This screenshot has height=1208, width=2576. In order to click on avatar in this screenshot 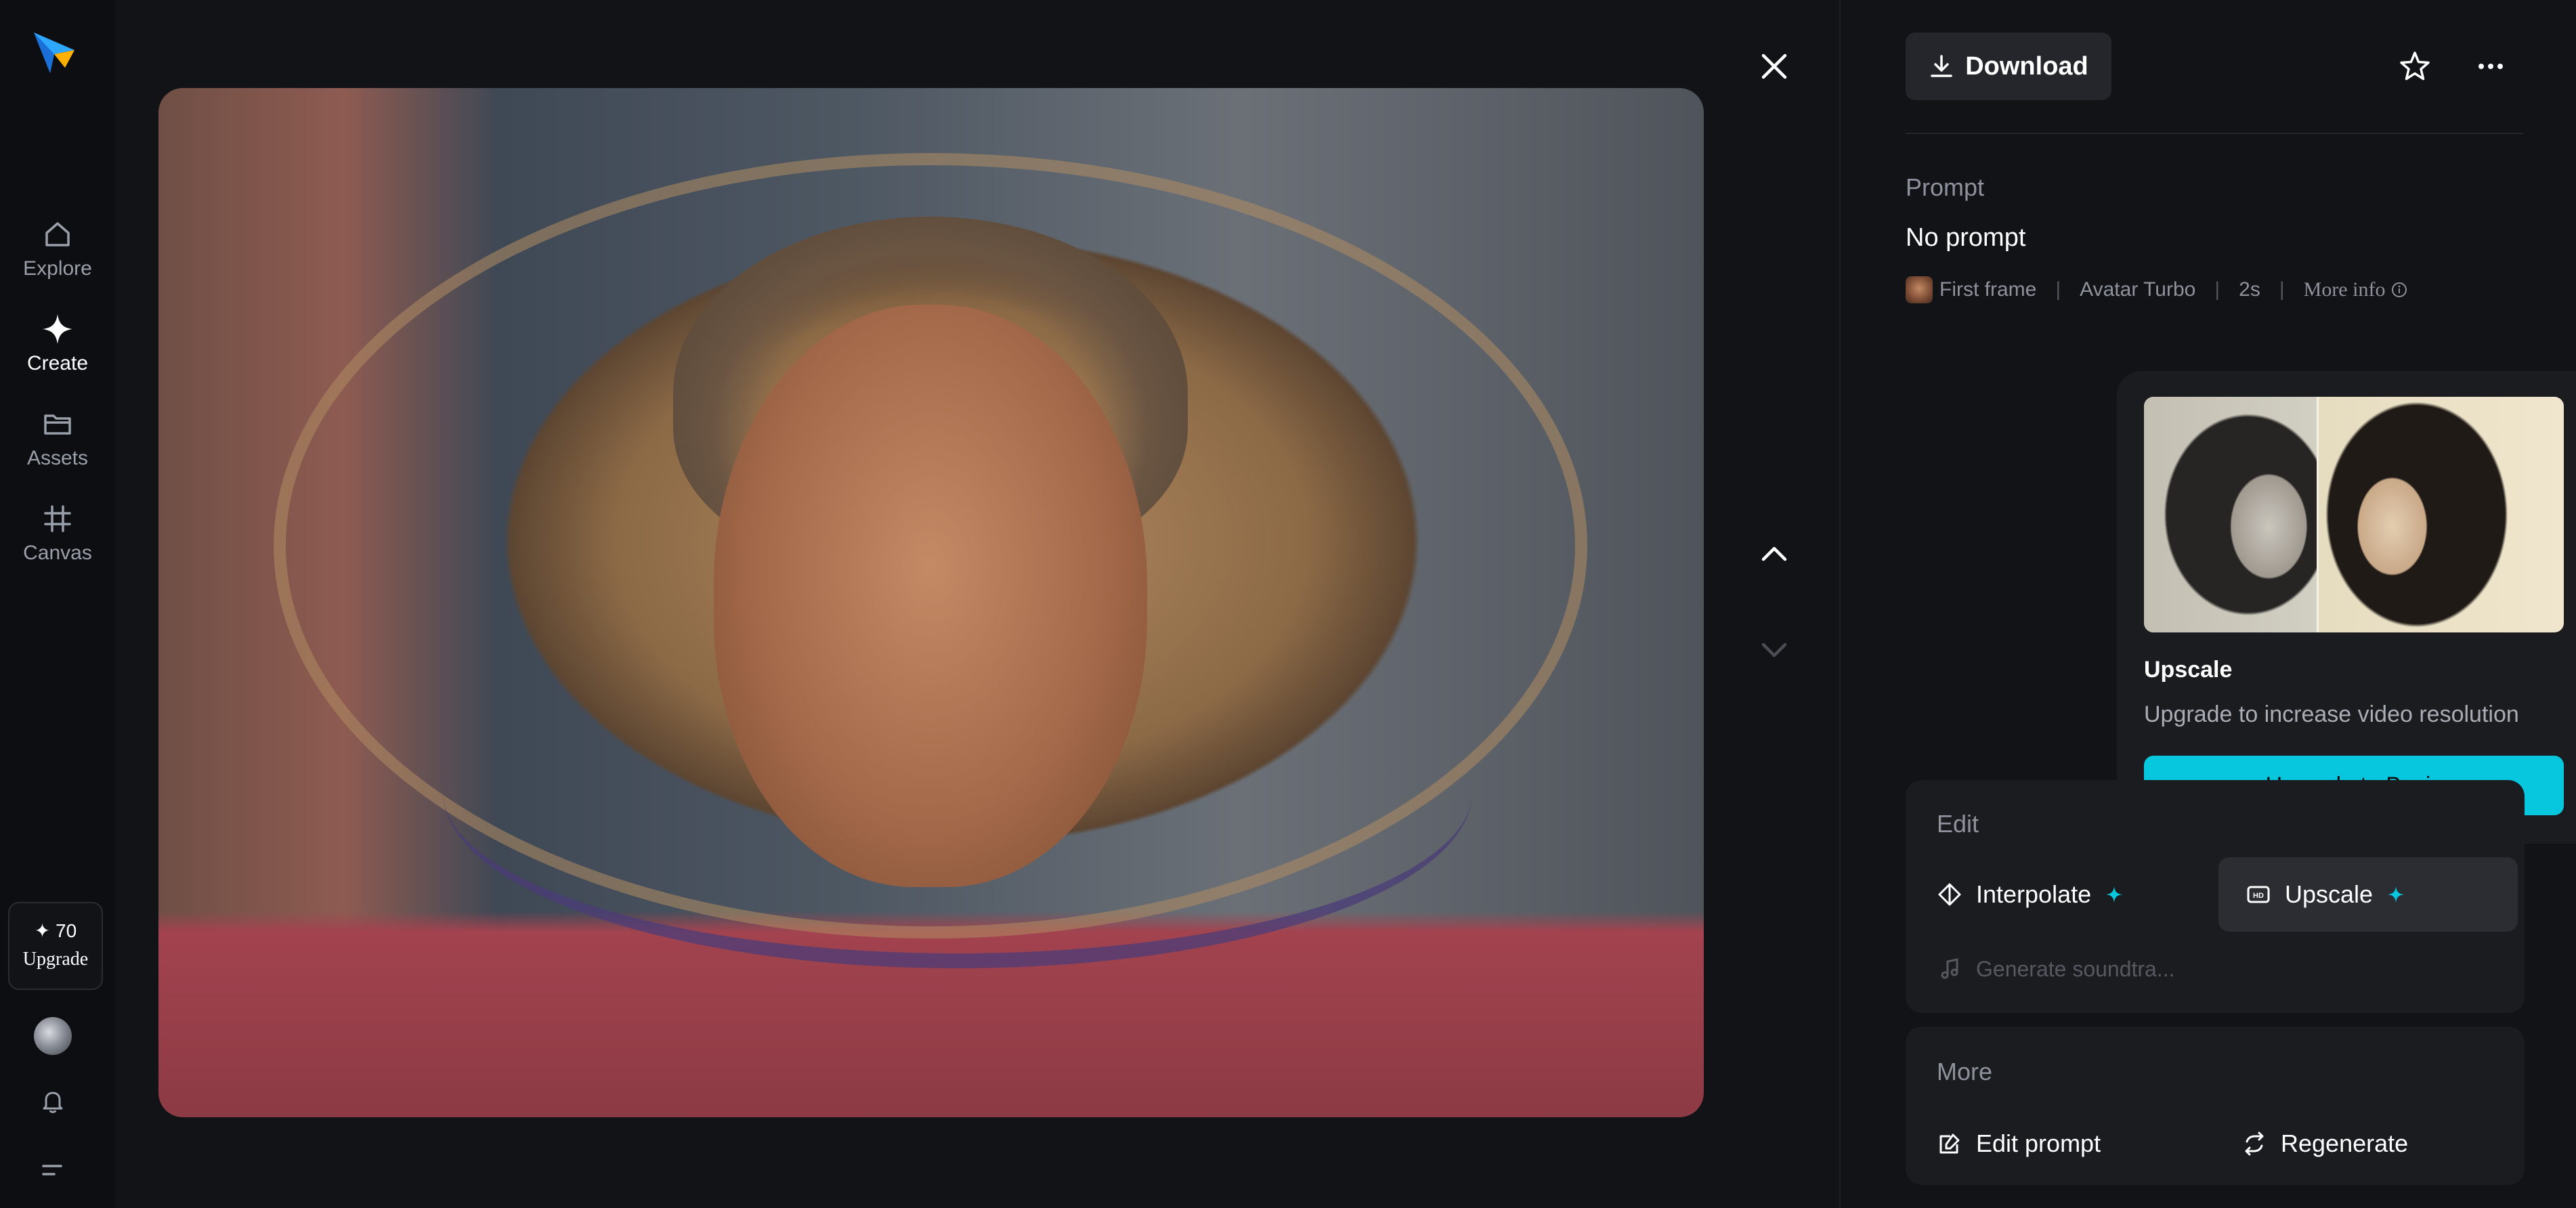, I will do `click(53, 1036)`.